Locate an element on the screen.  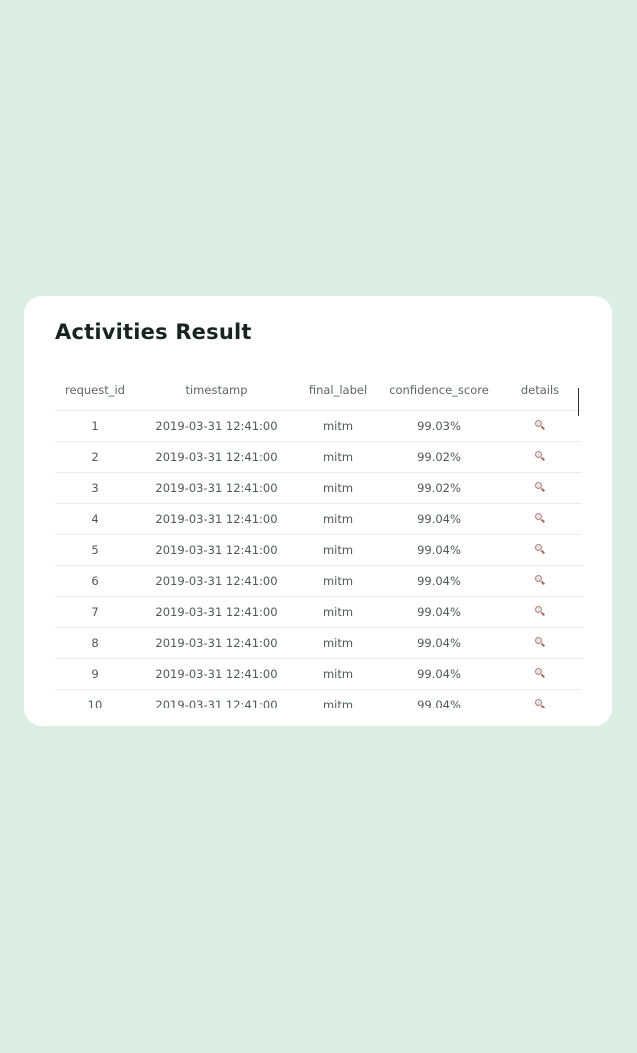
cell-request-id: 2 is located at coordinates (95, 457).